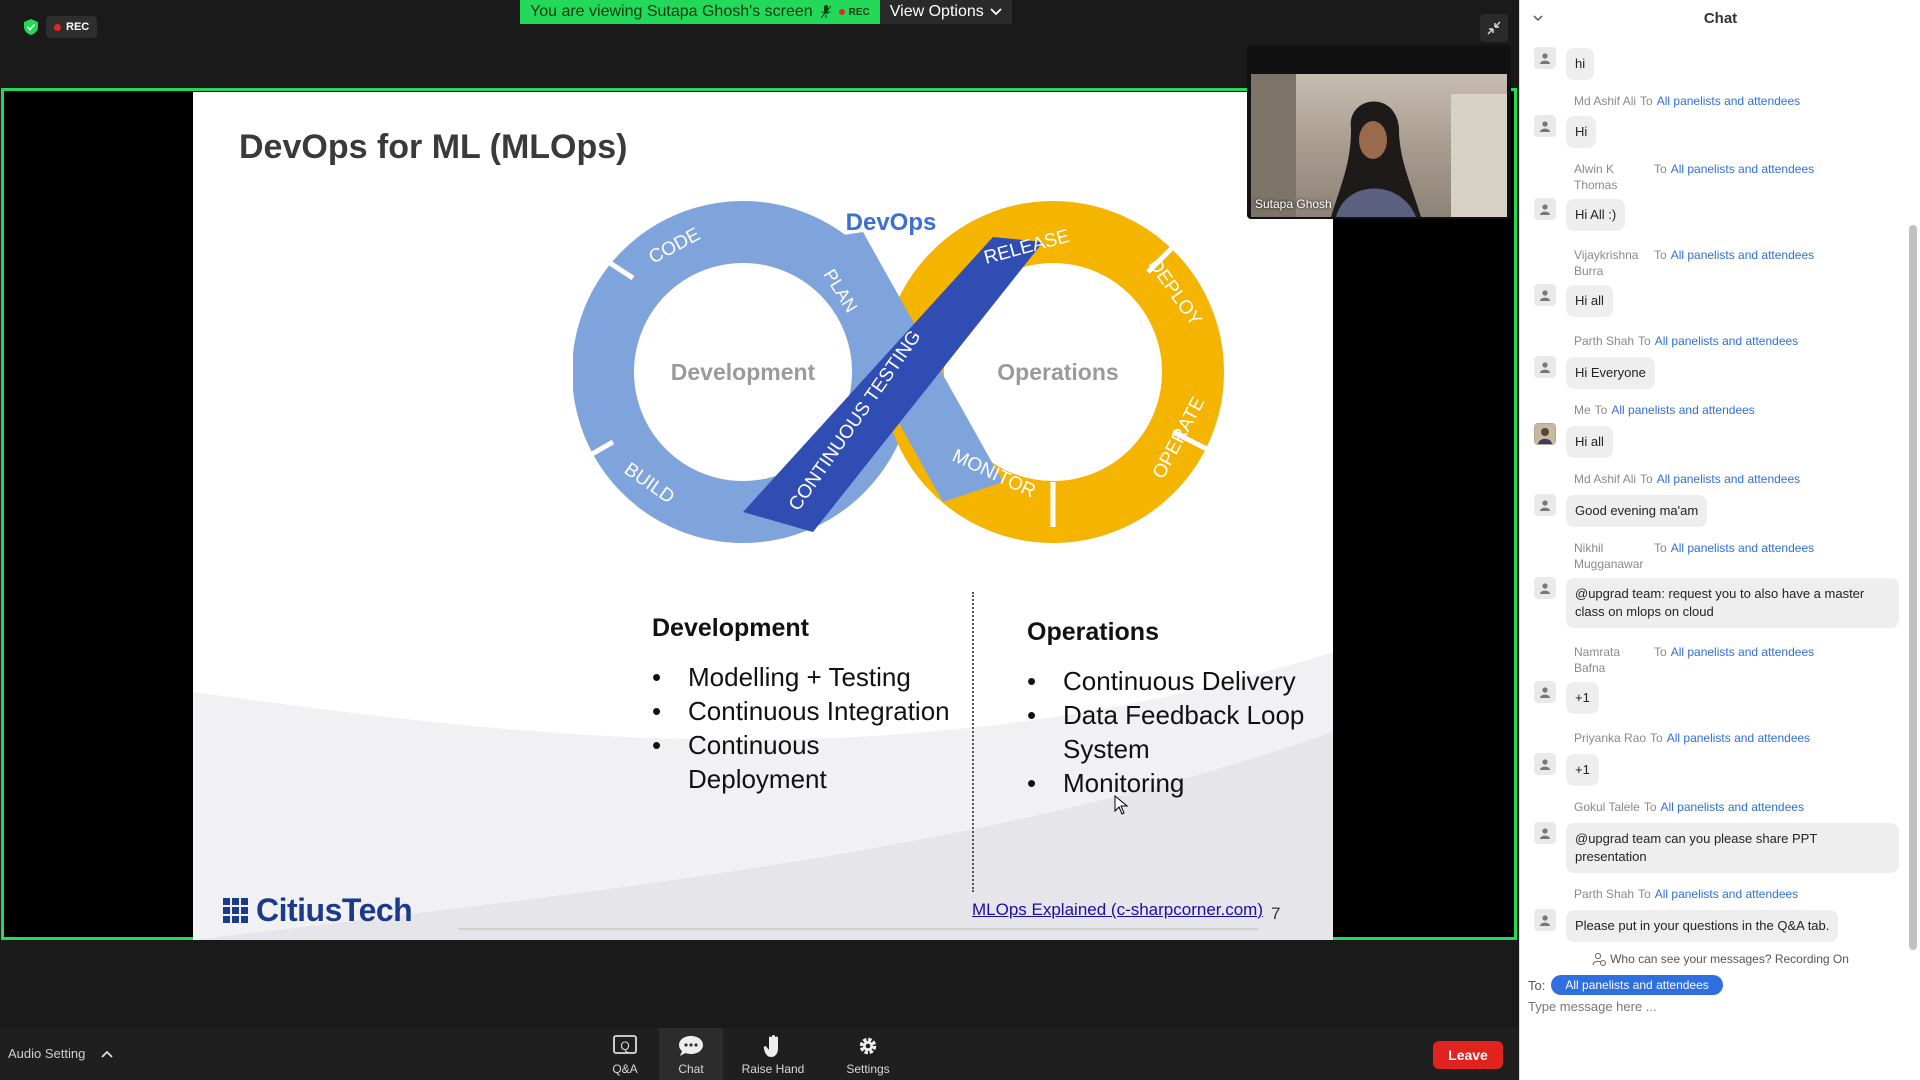 The image size is (1920, 1080). What do you see at coordinates (1121, 805) in the screenshot?
I see `mouse-pointer-icon` at bounding box center [1121, 805].